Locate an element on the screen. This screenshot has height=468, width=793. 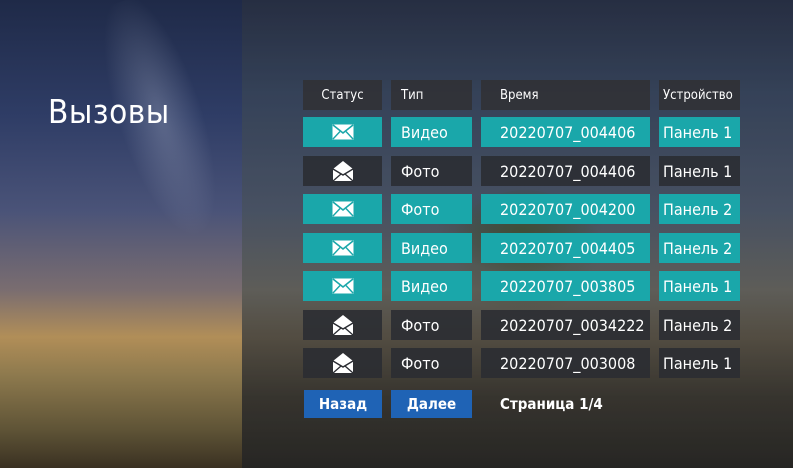
row-time-cell: 20220707_004200 is located at coordinates (565, 209).